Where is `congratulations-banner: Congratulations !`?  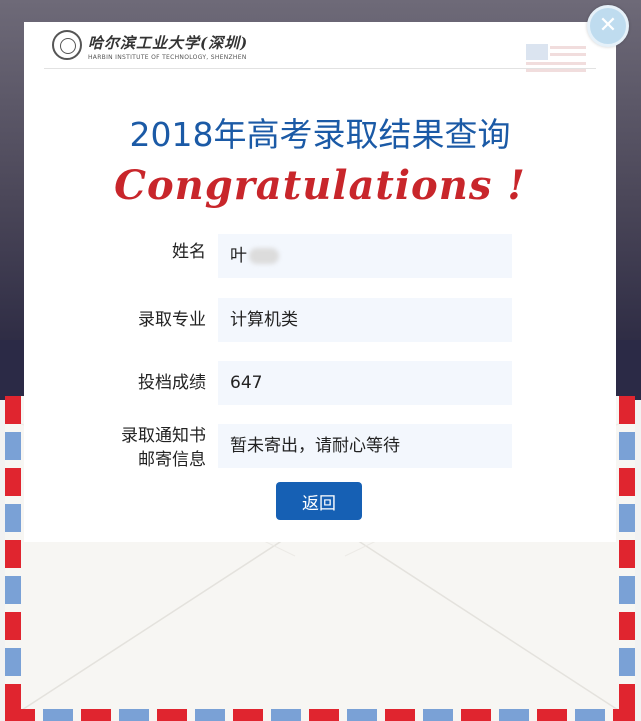
congratulations-banner: Congratulations ! is located at coordinates (320, 185).